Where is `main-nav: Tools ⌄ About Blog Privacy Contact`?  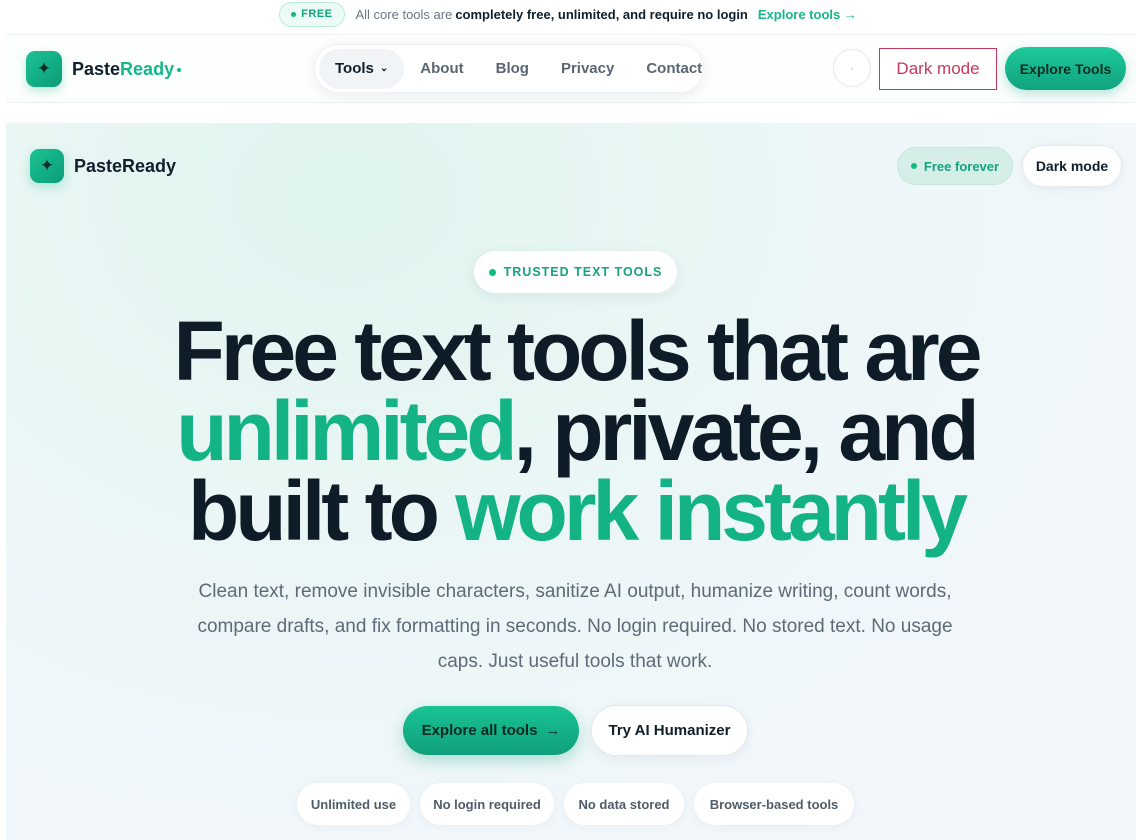
main-nav: Tools ⌄ About Blog Privacy Contact is located at coordinates (509, 68).